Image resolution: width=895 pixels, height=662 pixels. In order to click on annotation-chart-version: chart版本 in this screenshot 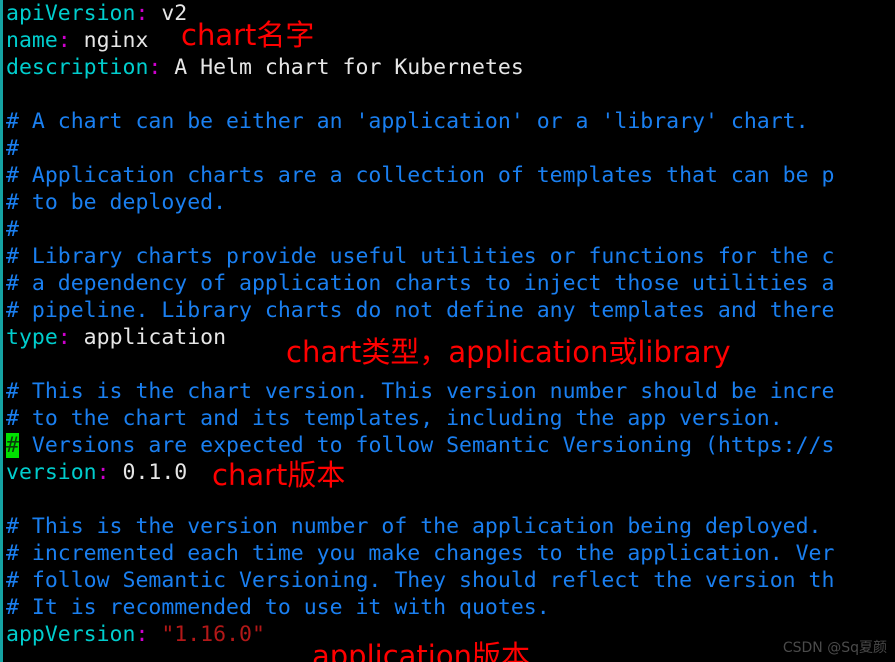, I will do `click(279, 475)`.